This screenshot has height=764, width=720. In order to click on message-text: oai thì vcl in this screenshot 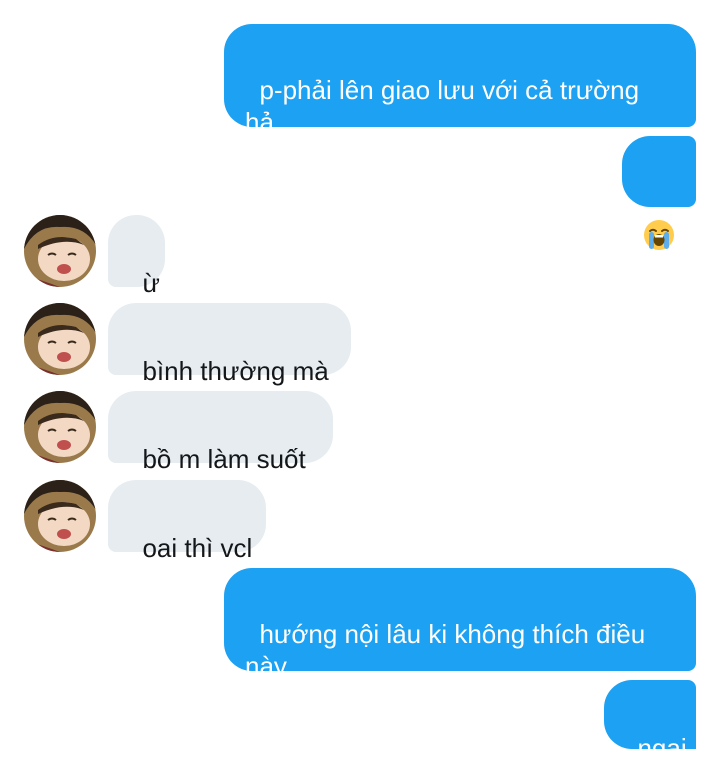, I will do `click(197, 548)`.